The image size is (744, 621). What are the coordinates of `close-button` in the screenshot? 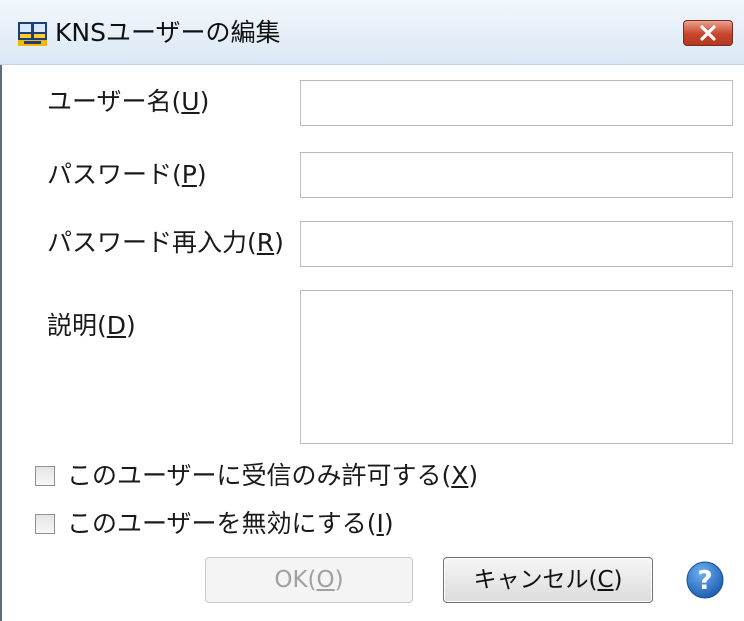 It's located at (708, 33).